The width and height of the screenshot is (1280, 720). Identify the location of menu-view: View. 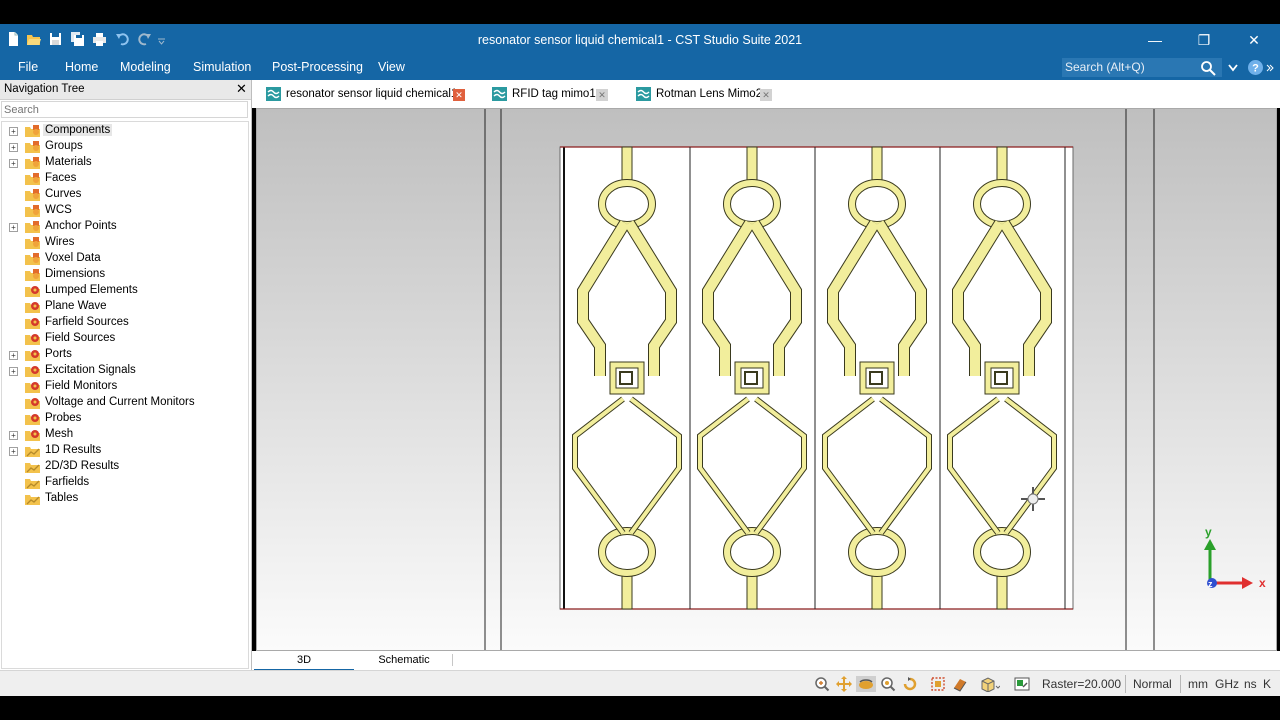
(391, 67).